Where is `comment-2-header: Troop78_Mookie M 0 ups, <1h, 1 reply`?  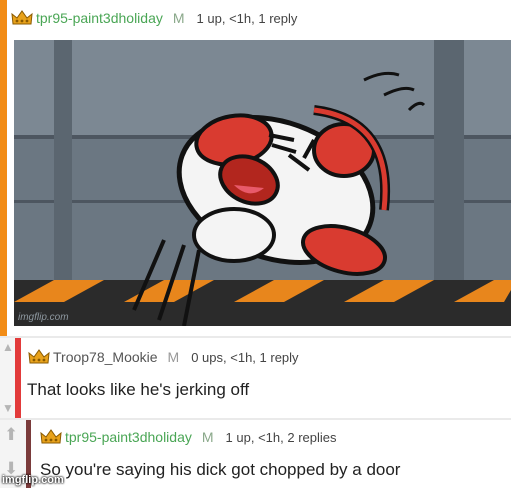
comment-2-header: Troop78_Mookie M 0 ups, <1h, 1 reply is located at coordinates (163, 357).